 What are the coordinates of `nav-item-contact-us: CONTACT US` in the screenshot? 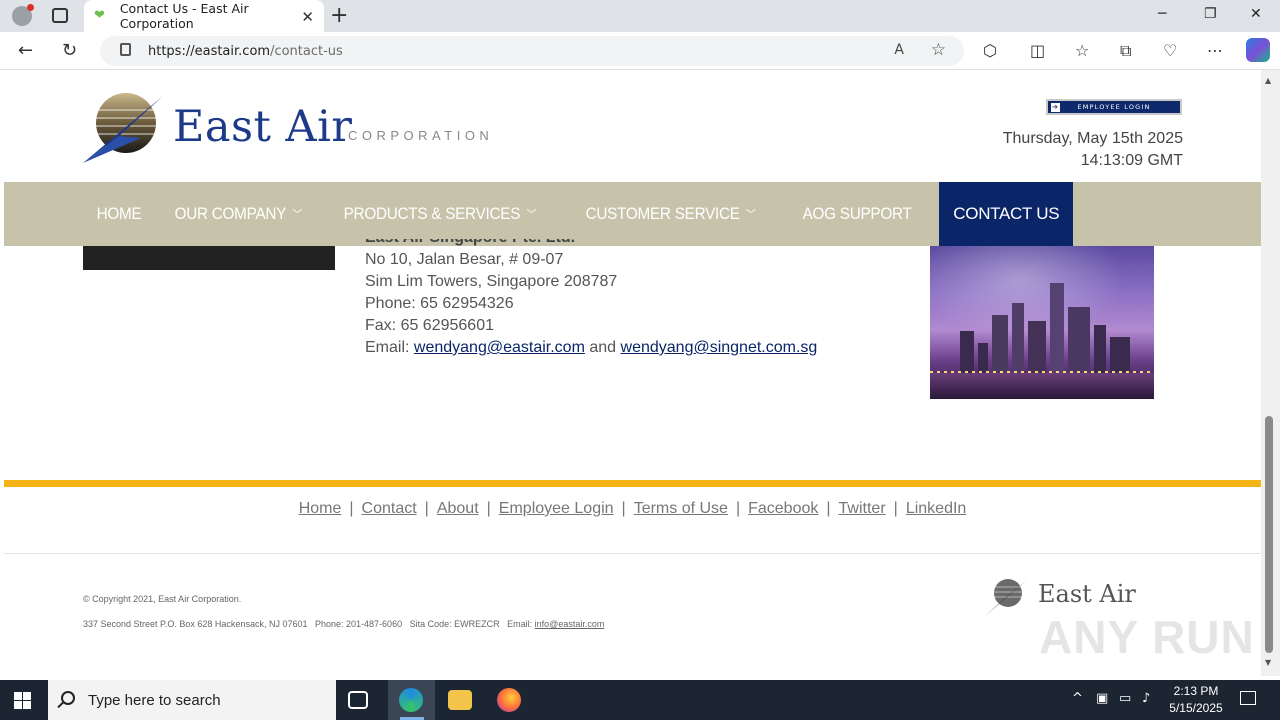 It's located at (1006, 214).